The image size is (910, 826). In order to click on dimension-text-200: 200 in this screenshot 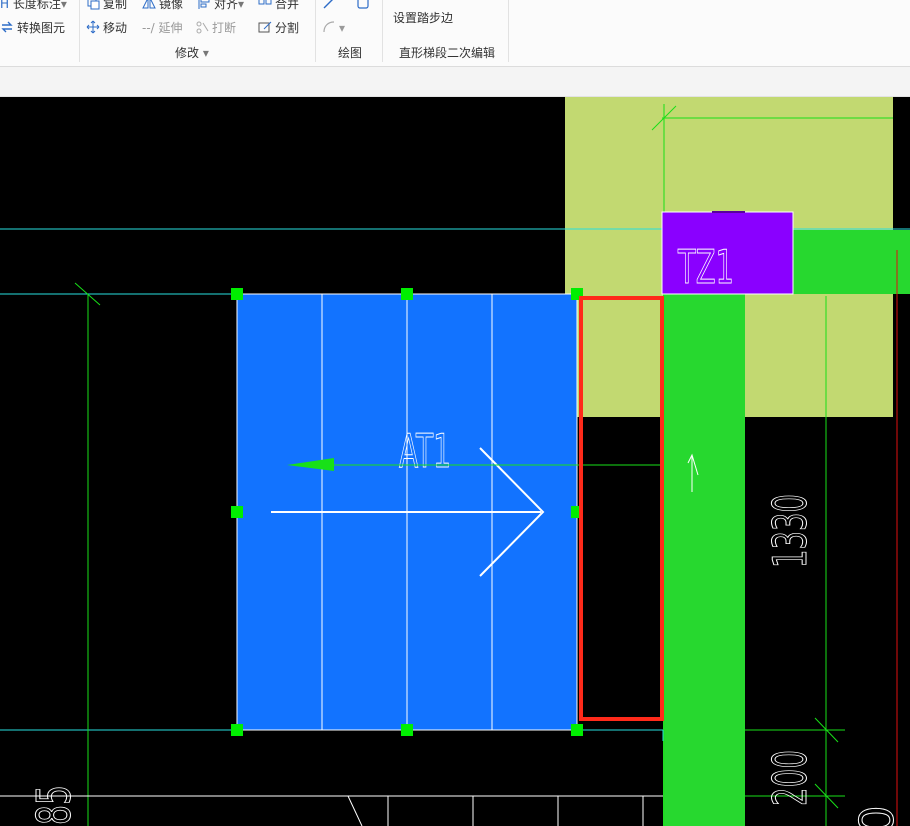, I will do `click(790, 778)`.